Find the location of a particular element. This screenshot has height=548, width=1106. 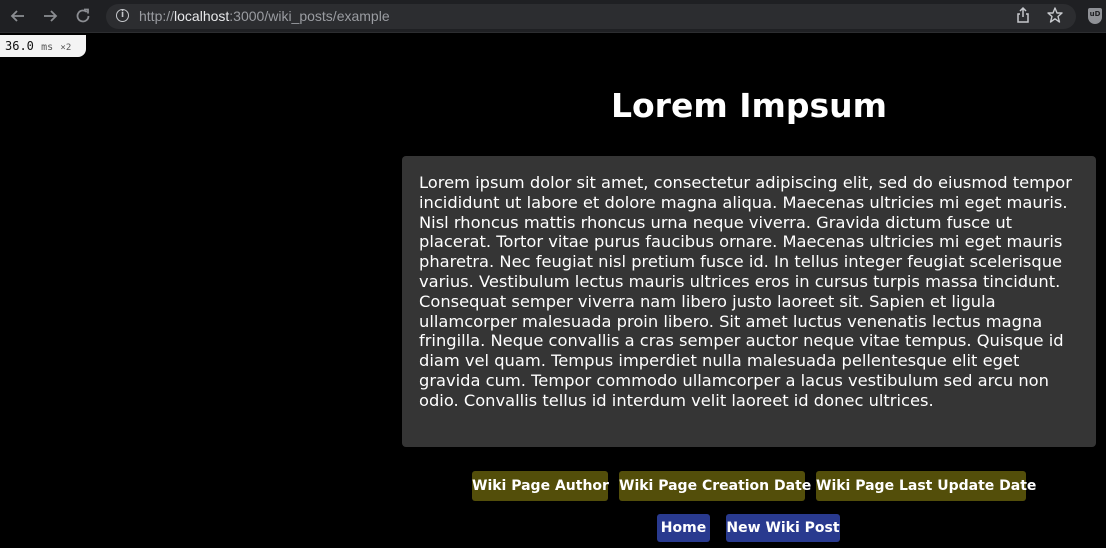

bookmark-star-icon is located at coordinates (1055, 17).